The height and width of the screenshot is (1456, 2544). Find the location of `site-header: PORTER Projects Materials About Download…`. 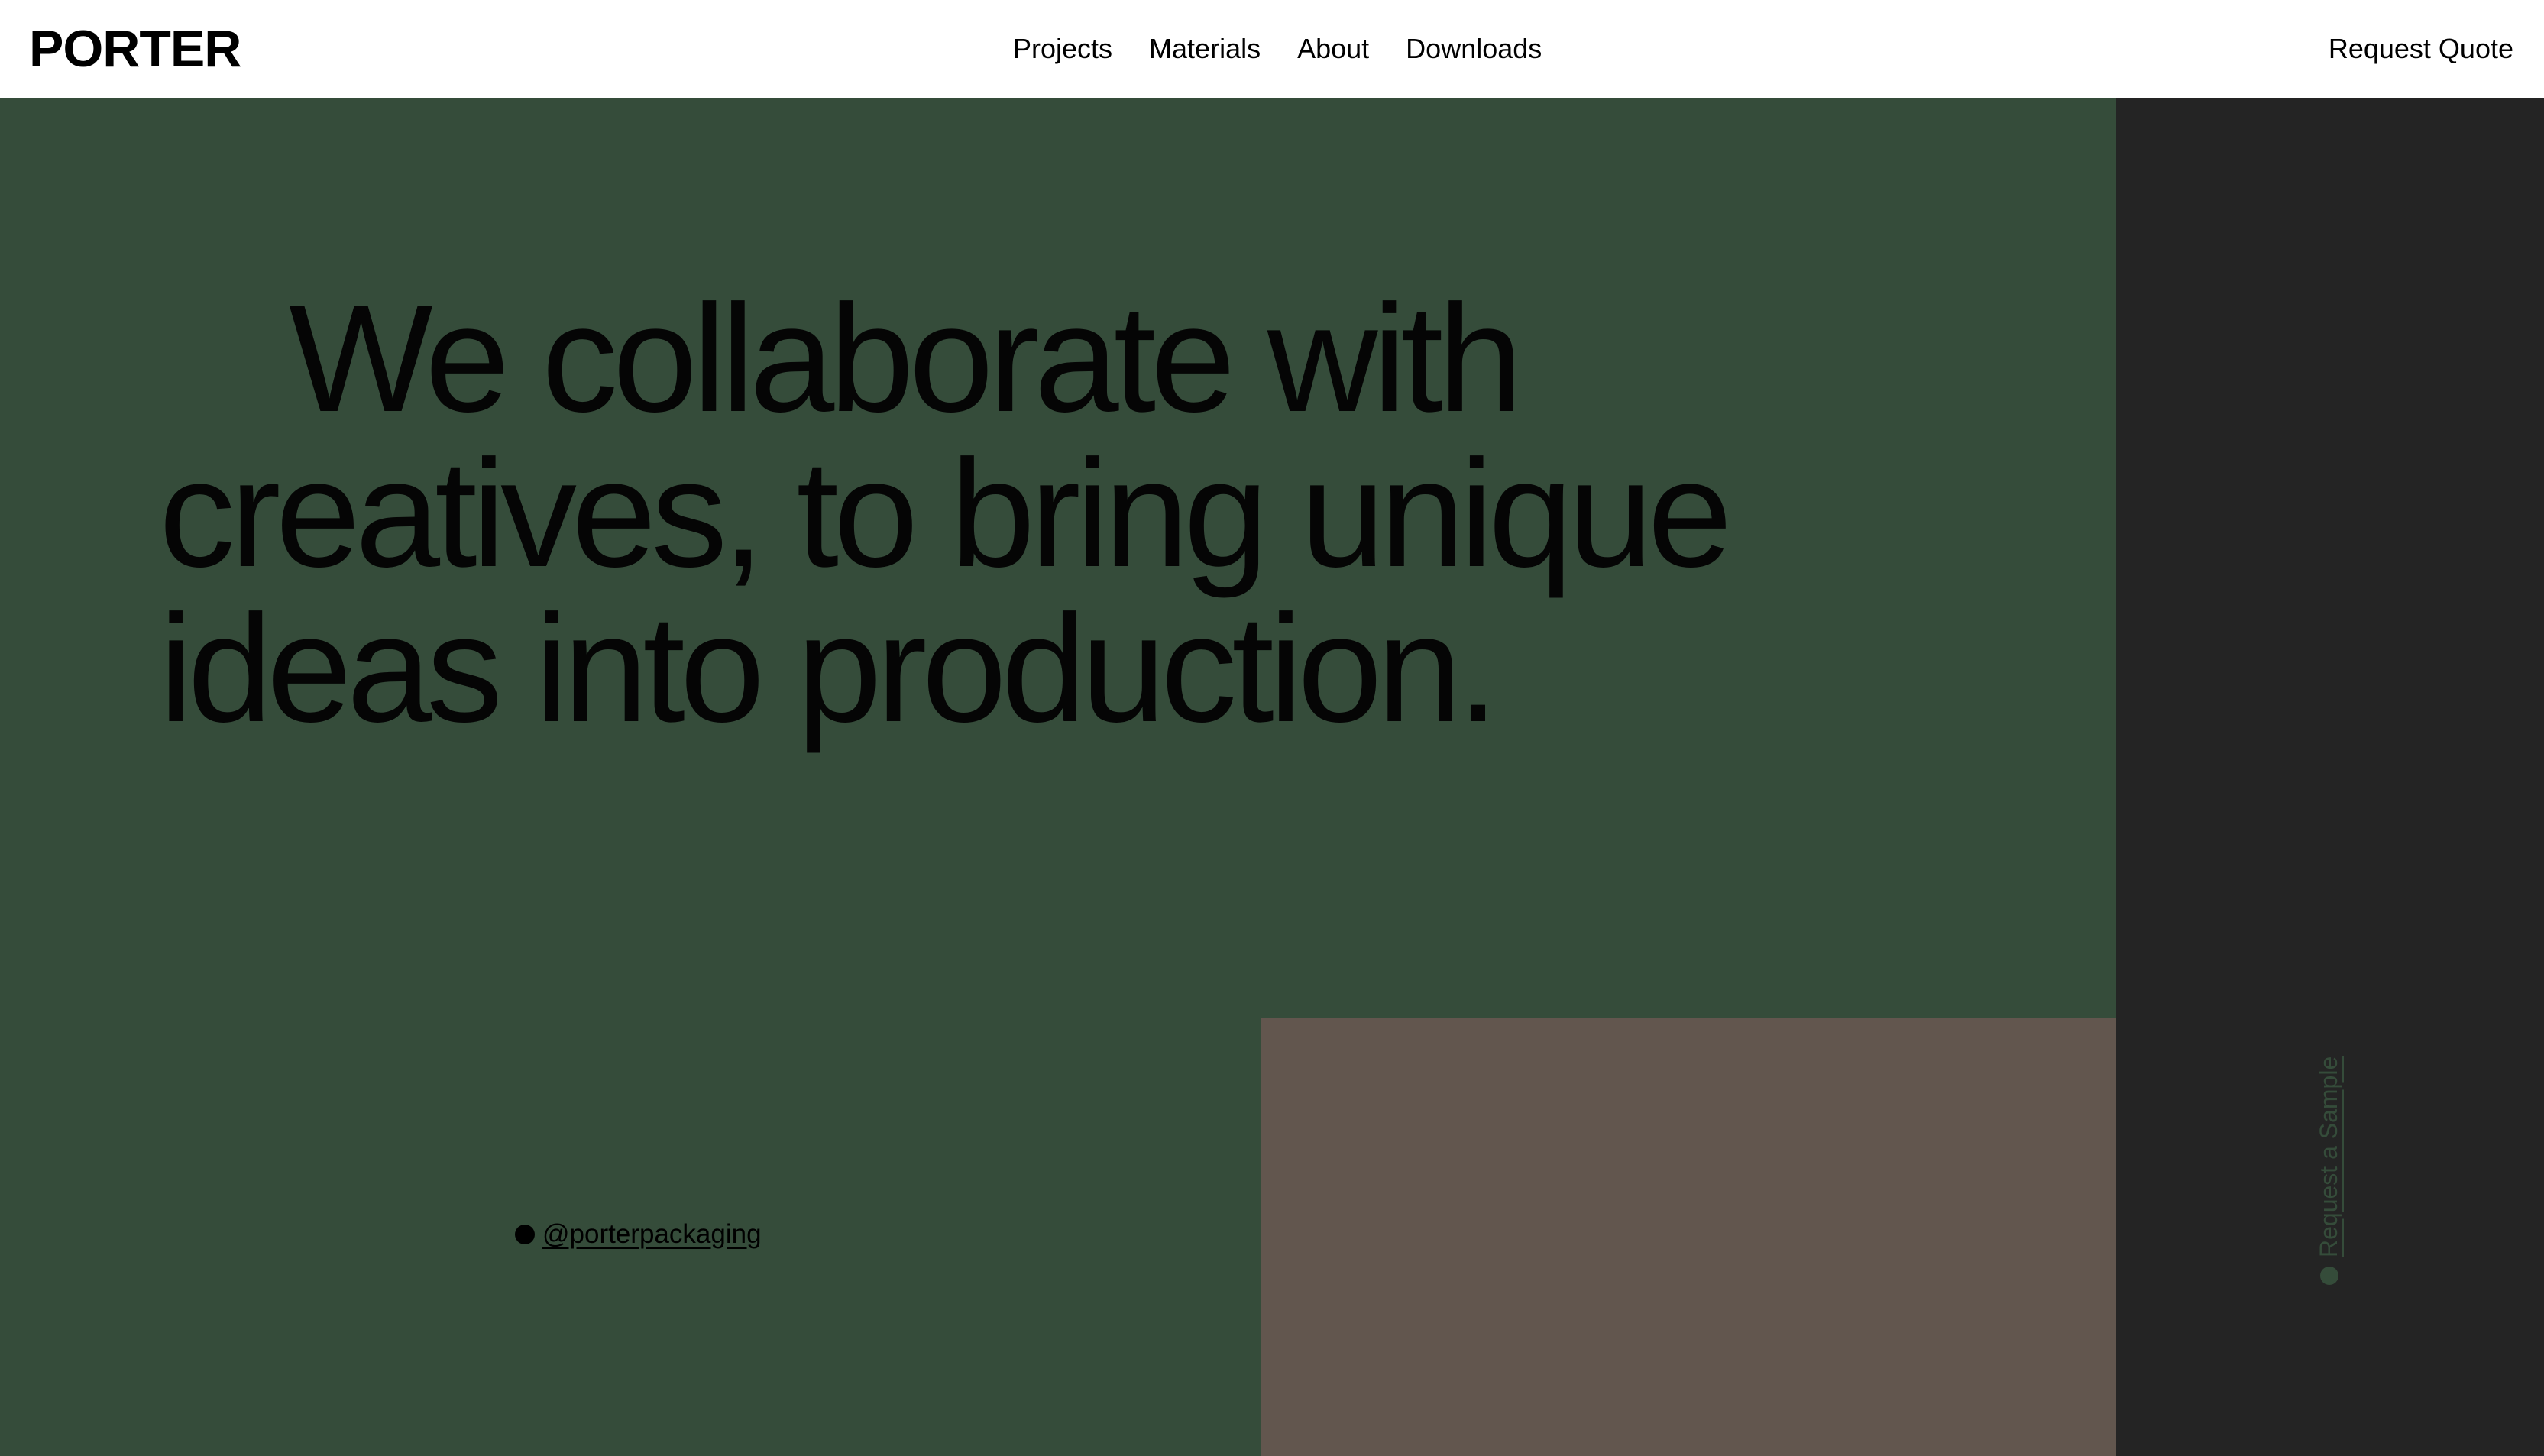

site-header: PORTER Projects Materials About Download… is located at coordinates (1272, 49).